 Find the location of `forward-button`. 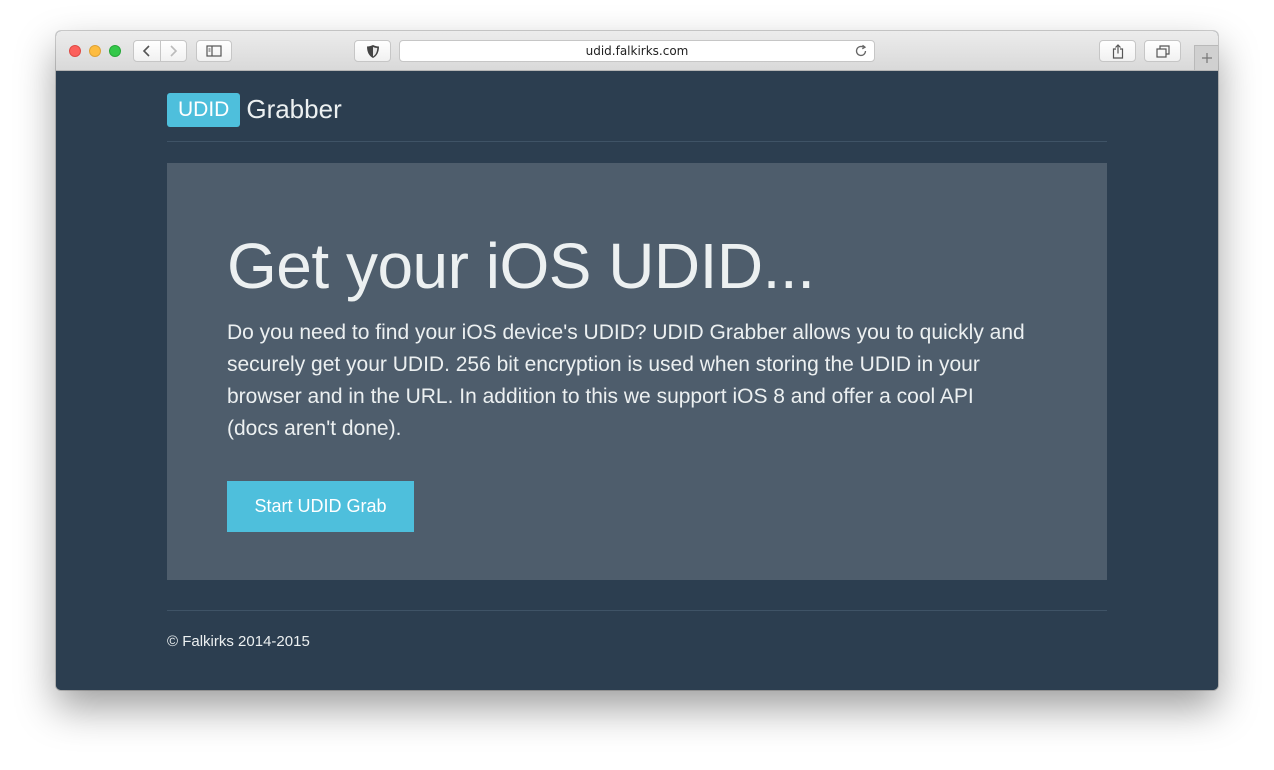

forward-button is located at coordinates (173, 51).